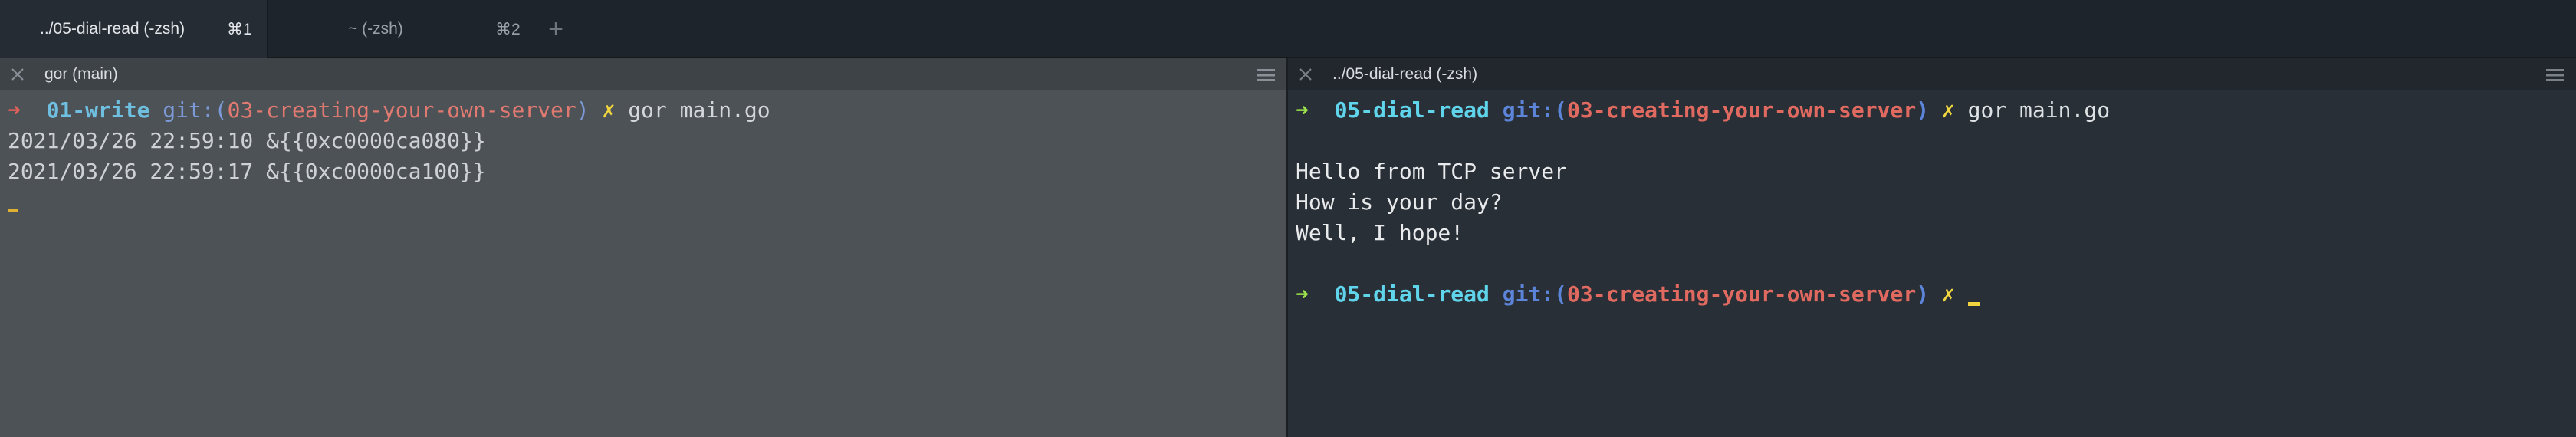 This screenshot has height=437, width=2576. I want to click on output-line: 2021/03/26 22:59:17 &{{0xc0000ca100}}, so click(247, 172).